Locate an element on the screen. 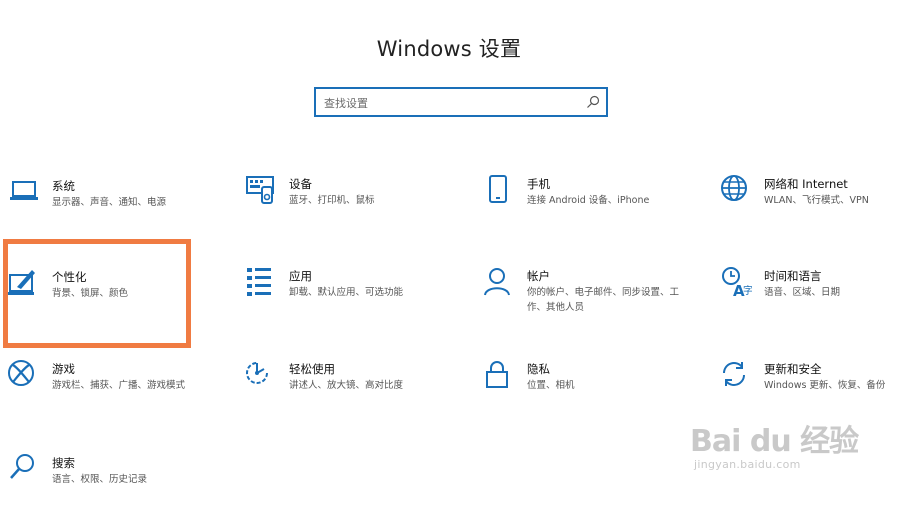 The height and width of the screenshot is (513, 898). watermark-url: jingyan.baidu.com is located at coordinates (747, 464).